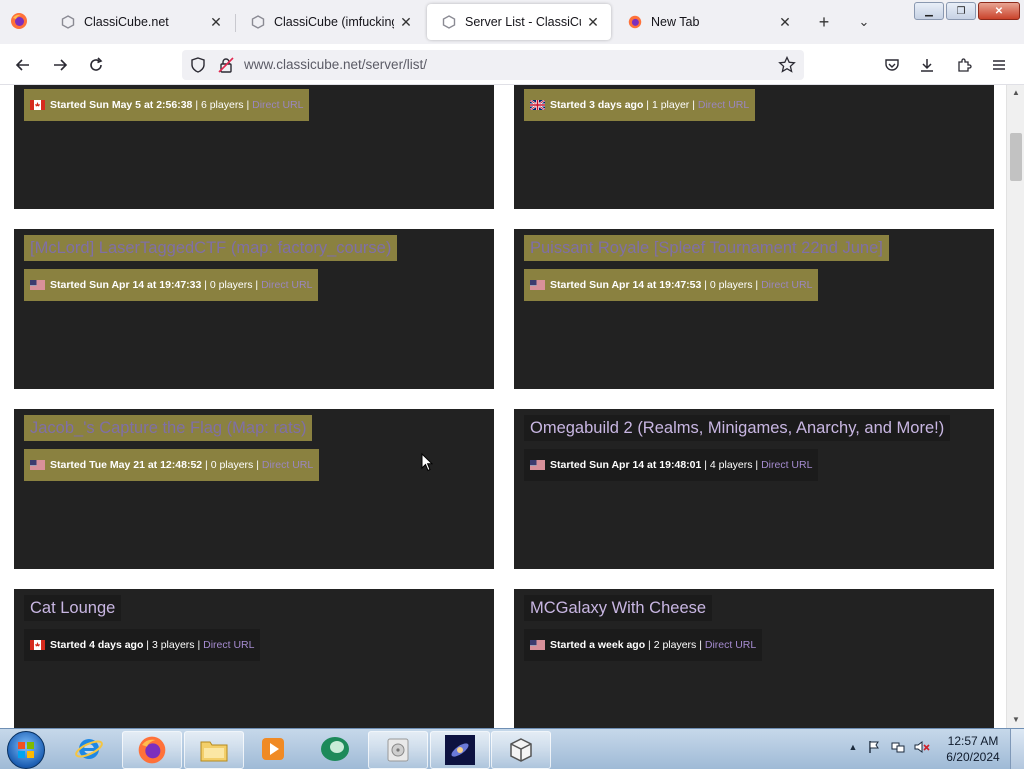 Image resolution: width=1024 pixels, height=773 pixels. I want to click on hamburger-menu-icon, so click(999, 65).